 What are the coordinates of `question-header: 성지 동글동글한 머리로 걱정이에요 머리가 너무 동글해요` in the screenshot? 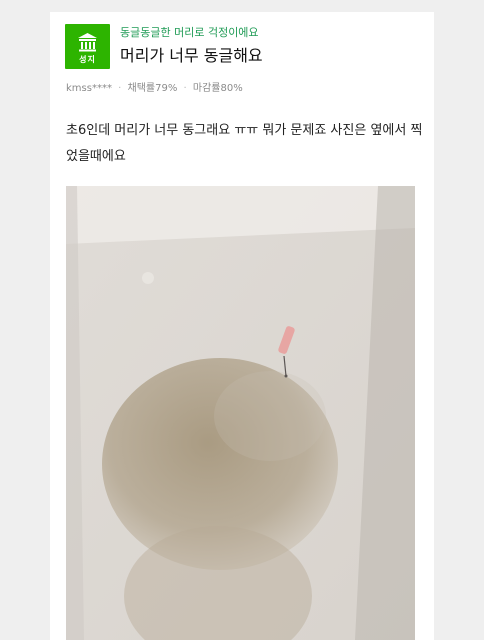 It's located at (245, 47).